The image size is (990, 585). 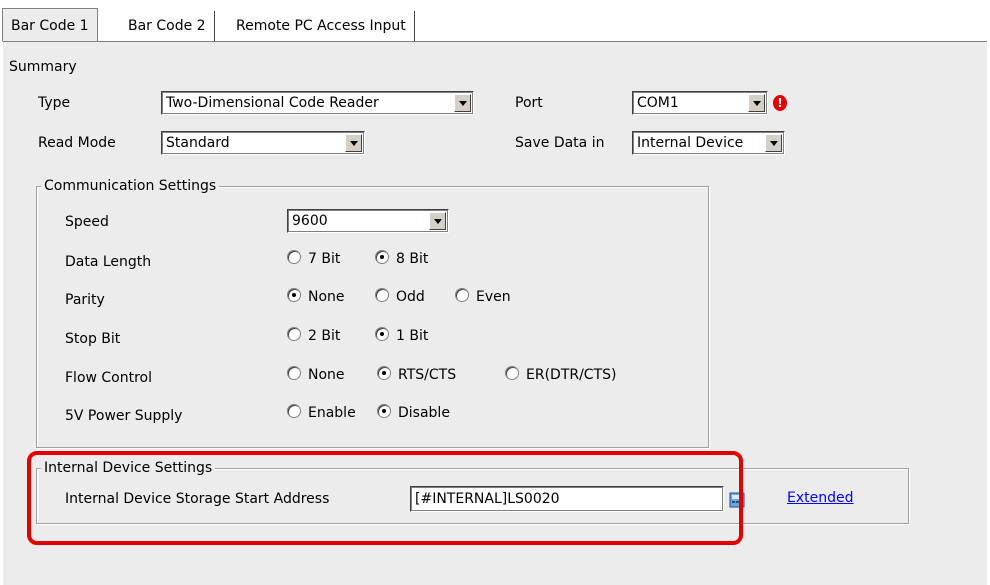 What do you see at coordinates (561, 375) in the screenshot?
I see `flow-er-radio: ER(DTR/CTS)` at bounding box center [561, 375].